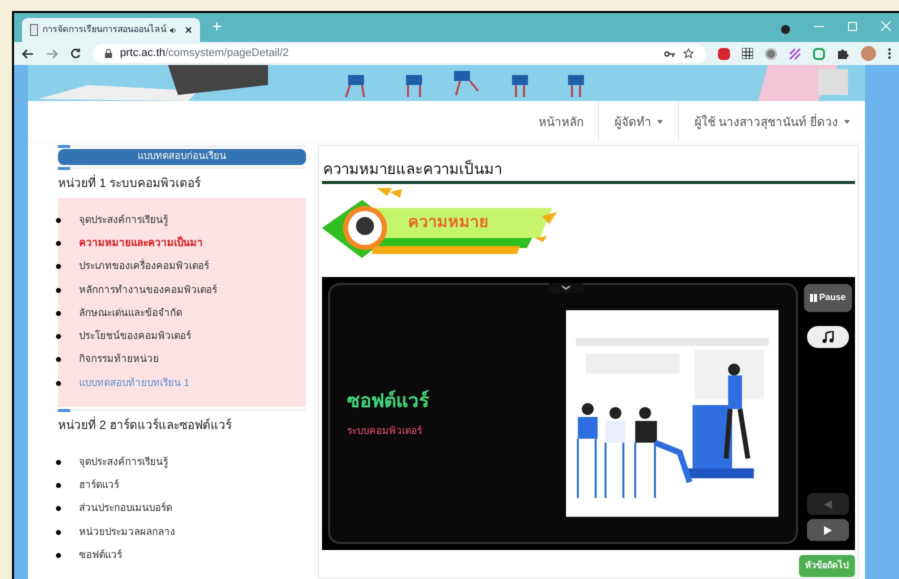 This screenshot has width=899, height=579. What do you see at coordinates (388, 401) in the screenshot?
I see `slide-heading: ซอฟต์แวร์` at bounding box center [388, 401].